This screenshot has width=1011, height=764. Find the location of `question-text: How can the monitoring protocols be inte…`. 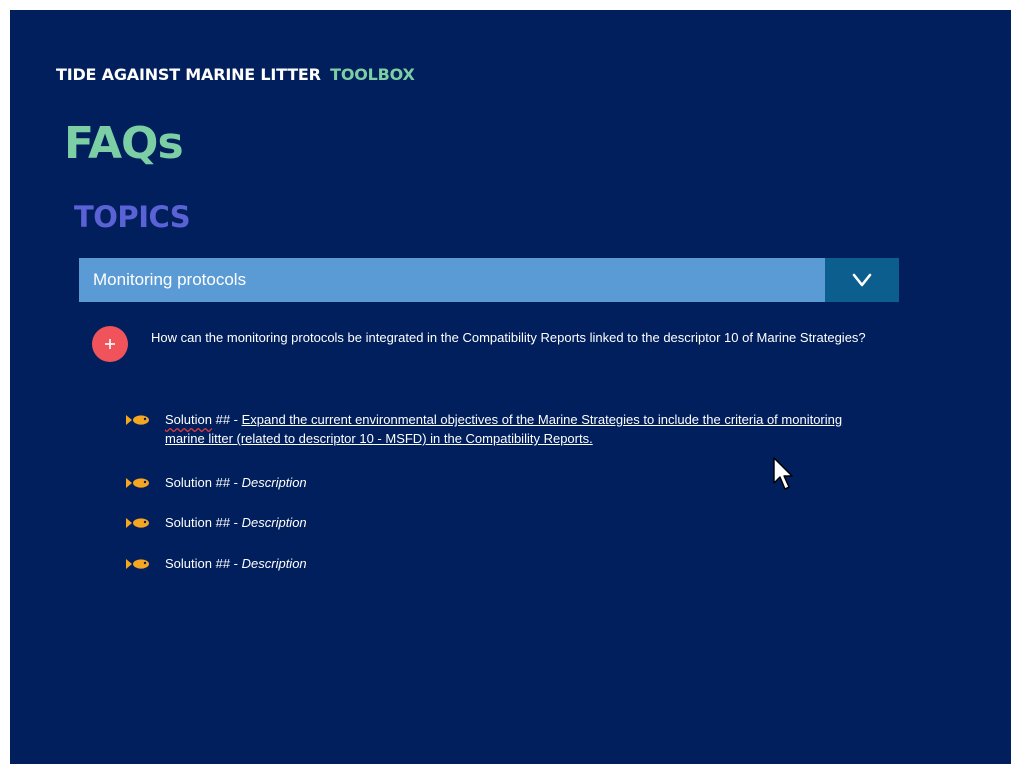

question-text: How can the monitoring protocols be inte… is located at coordinates (508, 337).